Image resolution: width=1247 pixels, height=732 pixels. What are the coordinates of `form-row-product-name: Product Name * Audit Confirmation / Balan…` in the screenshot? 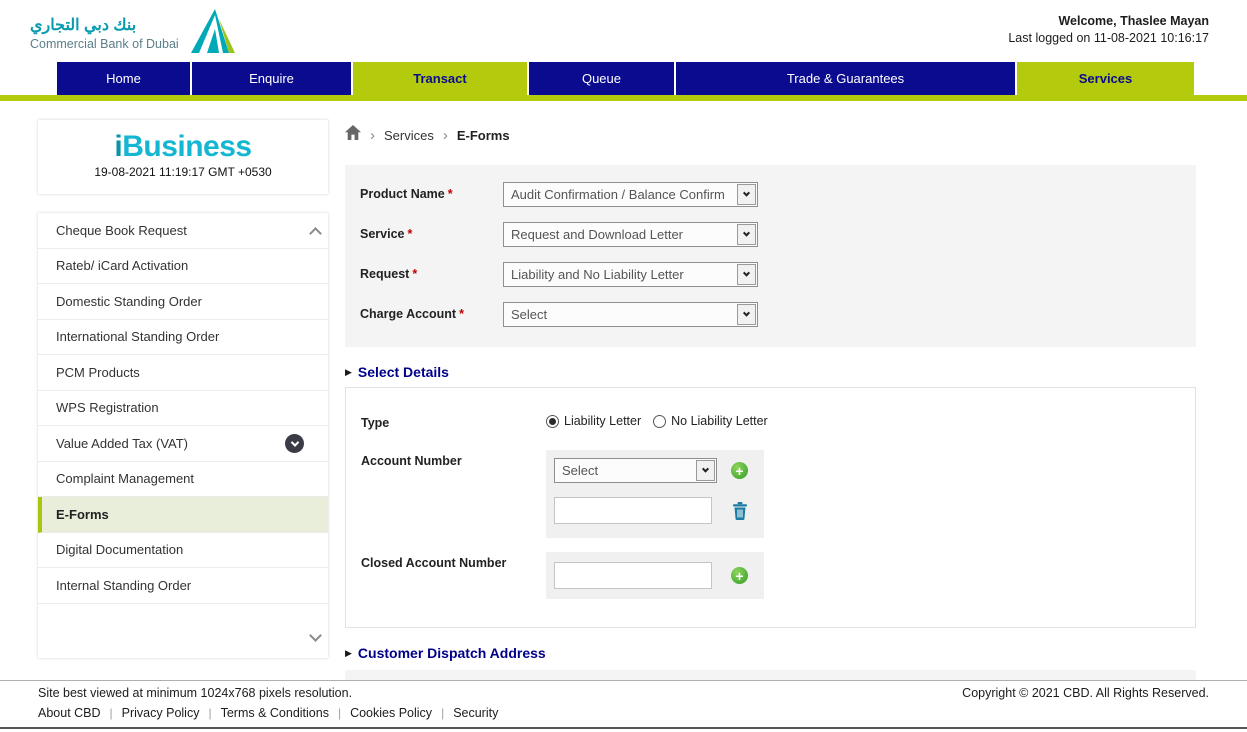 It's located at (778, 194).